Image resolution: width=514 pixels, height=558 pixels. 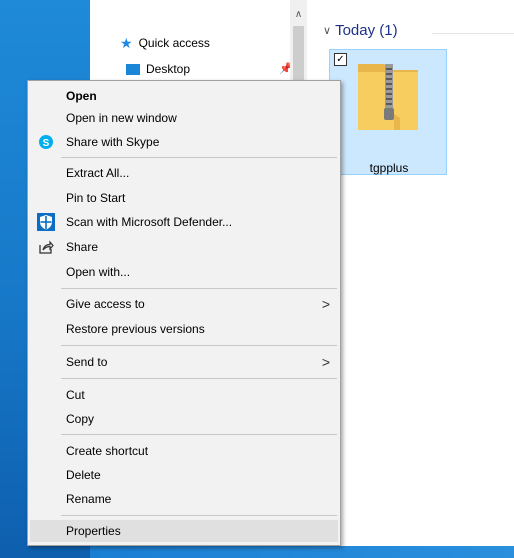 What do you see at coordinates (184, 419) in the screenshot?
I see `menu-item-copy: Copy` at bounding box center [184, 419].